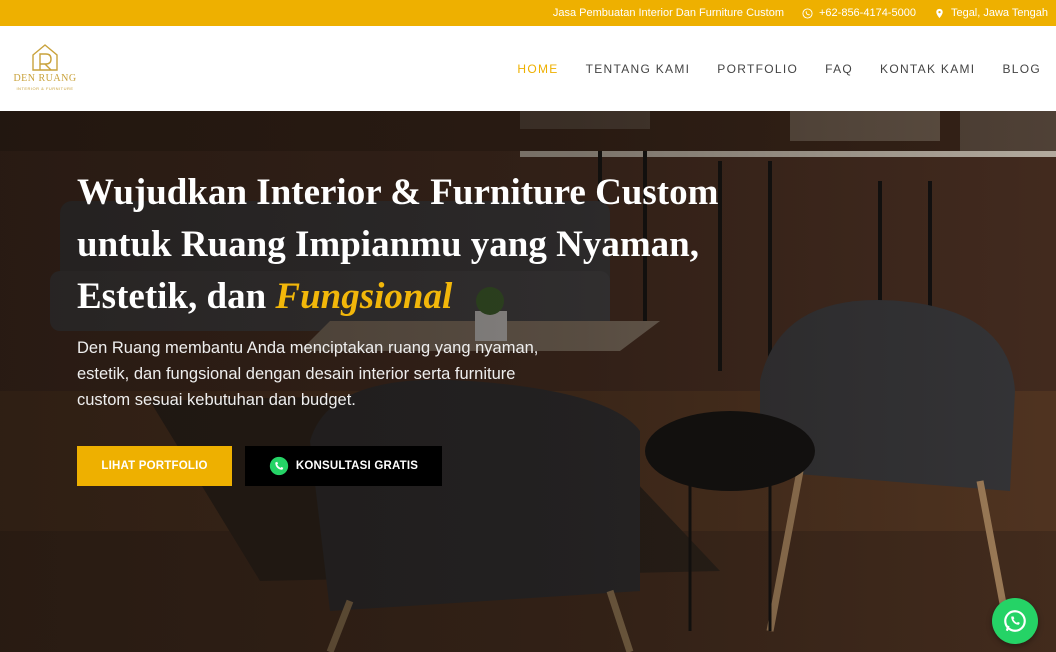 Image resolution: width=1056 pixels, height=652 pixels. I want to click on topbar-phone: +62-856-4174-5000, so click(867, 13).